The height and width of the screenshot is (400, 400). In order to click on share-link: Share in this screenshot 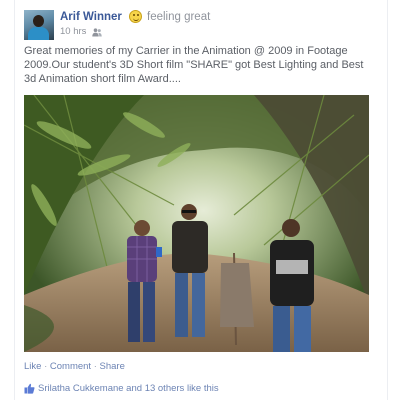, I will do `click(112, 366)`.